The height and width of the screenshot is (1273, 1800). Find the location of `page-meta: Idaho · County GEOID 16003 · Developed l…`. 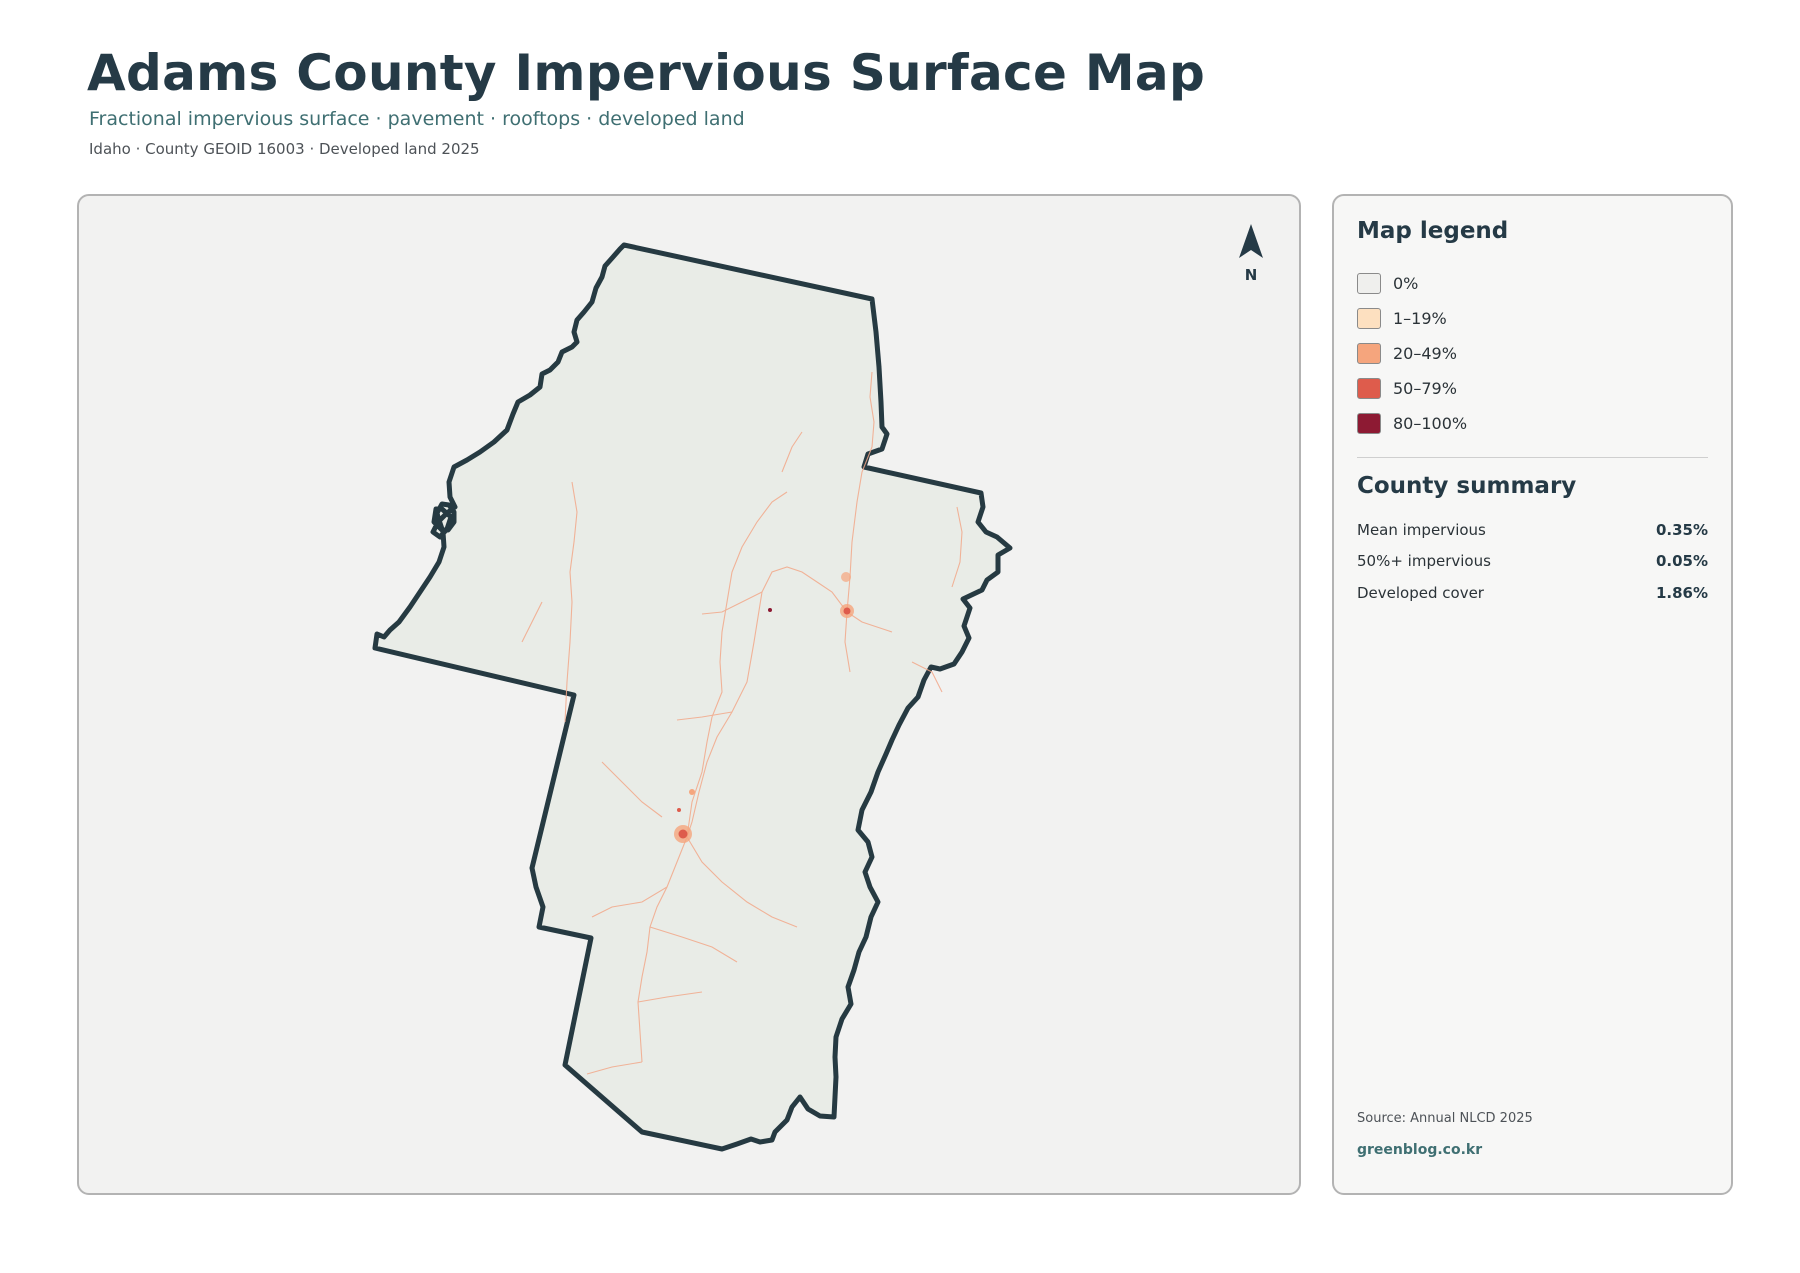

page-meta: Idaho · County GEOID 16003 · Developed l… is located at coordinates (284, 149).